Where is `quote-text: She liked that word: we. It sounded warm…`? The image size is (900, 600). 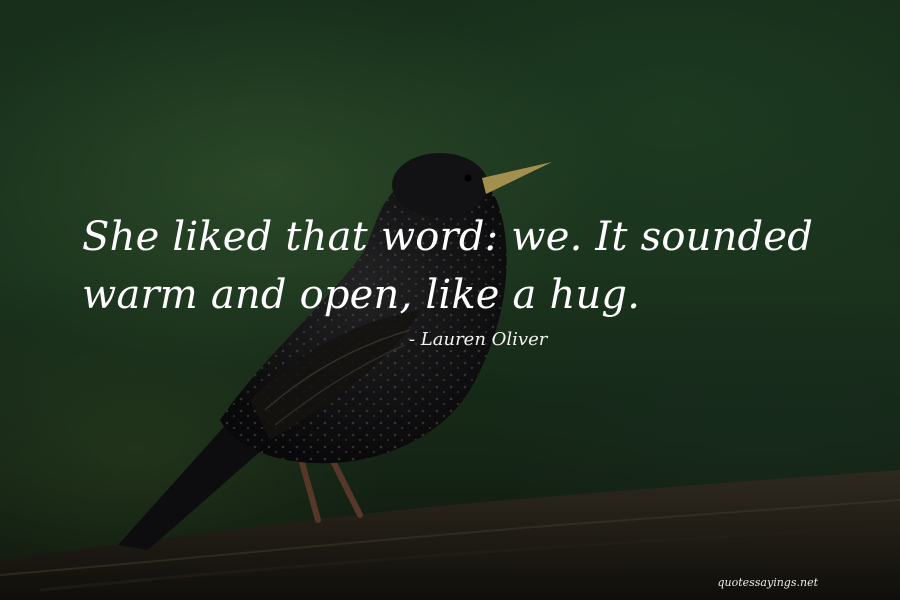 quote-text: She liked that word: we. It sounded warm… is located at coordinates (448, 266).